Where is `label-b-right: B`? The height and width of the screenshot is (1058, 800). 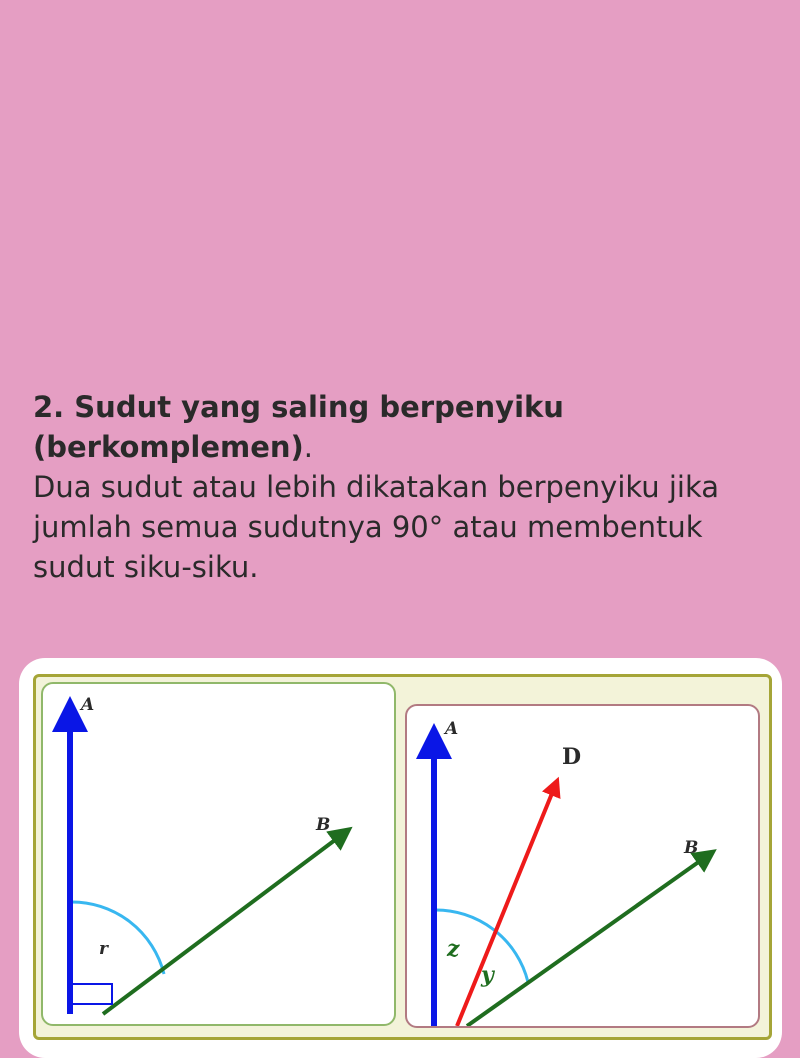 label-b-right: B is located at coordinates (690, 848).